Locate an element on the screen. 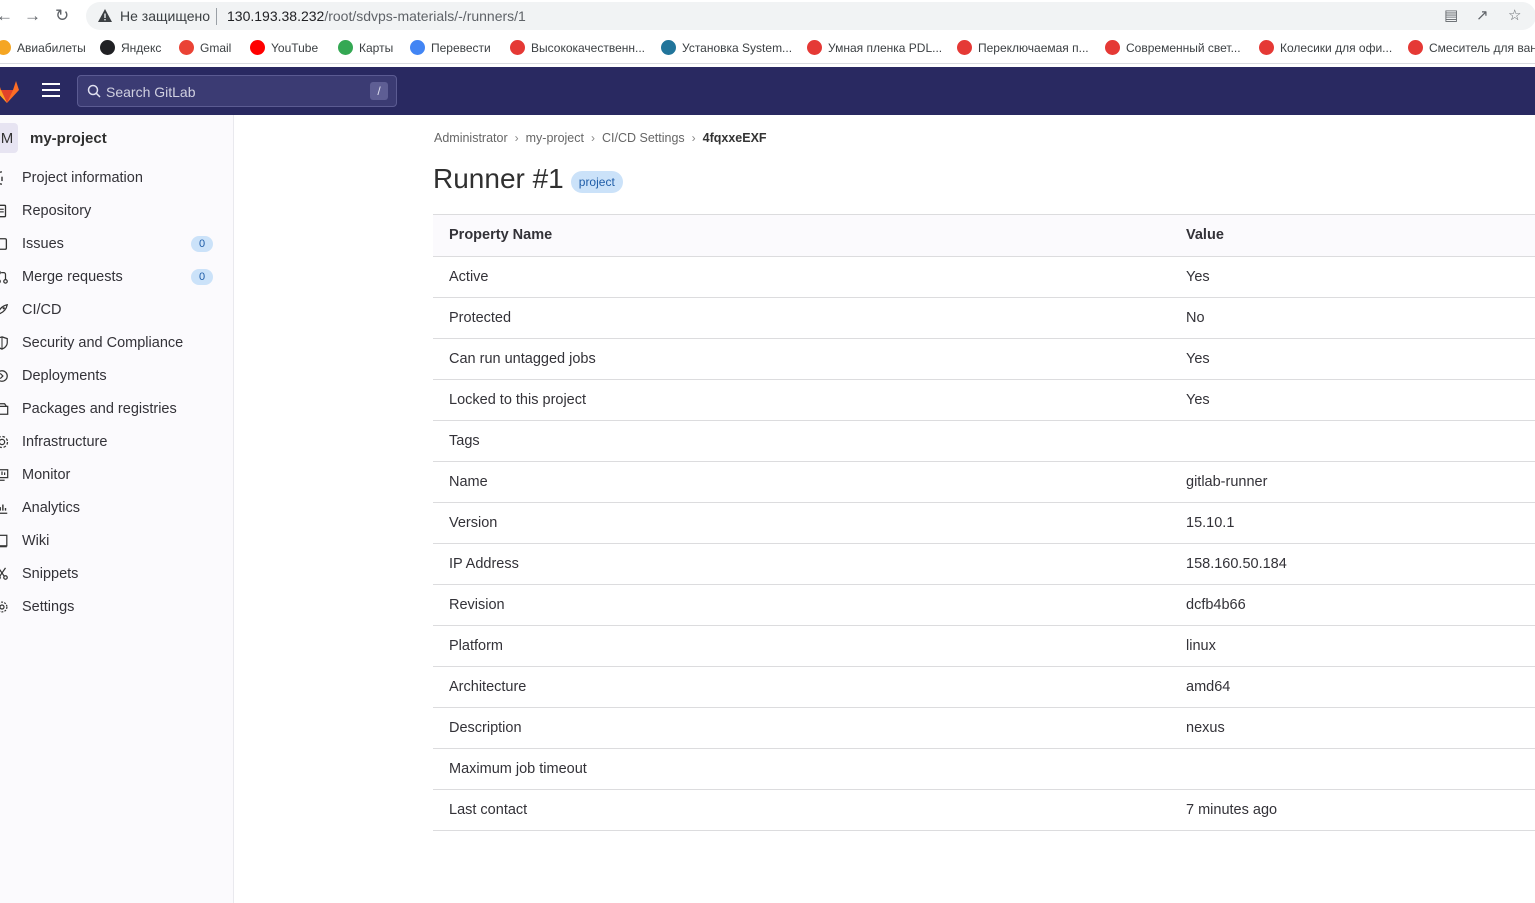 This screenshot has width=1535, height=903. url-path: /root/sdvps-materials/-/runners/1 is located at coordinates (425, 16).